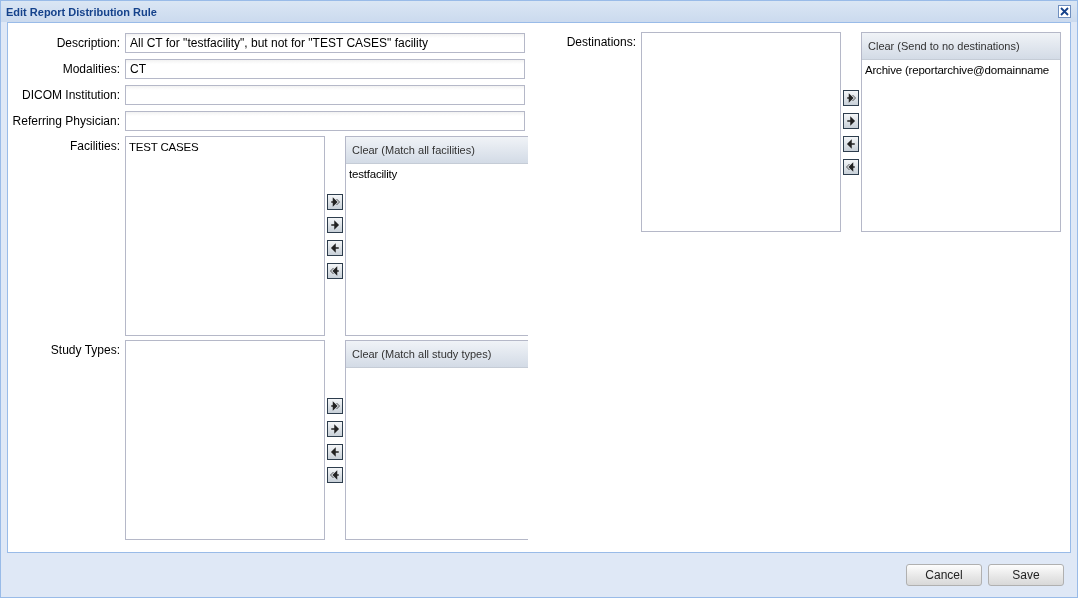 The height and width of the screenshot is (598, 1078). I want to click on text-field: All CT for "testfacility", but not for "TEST CASES" facility, so click(325, 43).